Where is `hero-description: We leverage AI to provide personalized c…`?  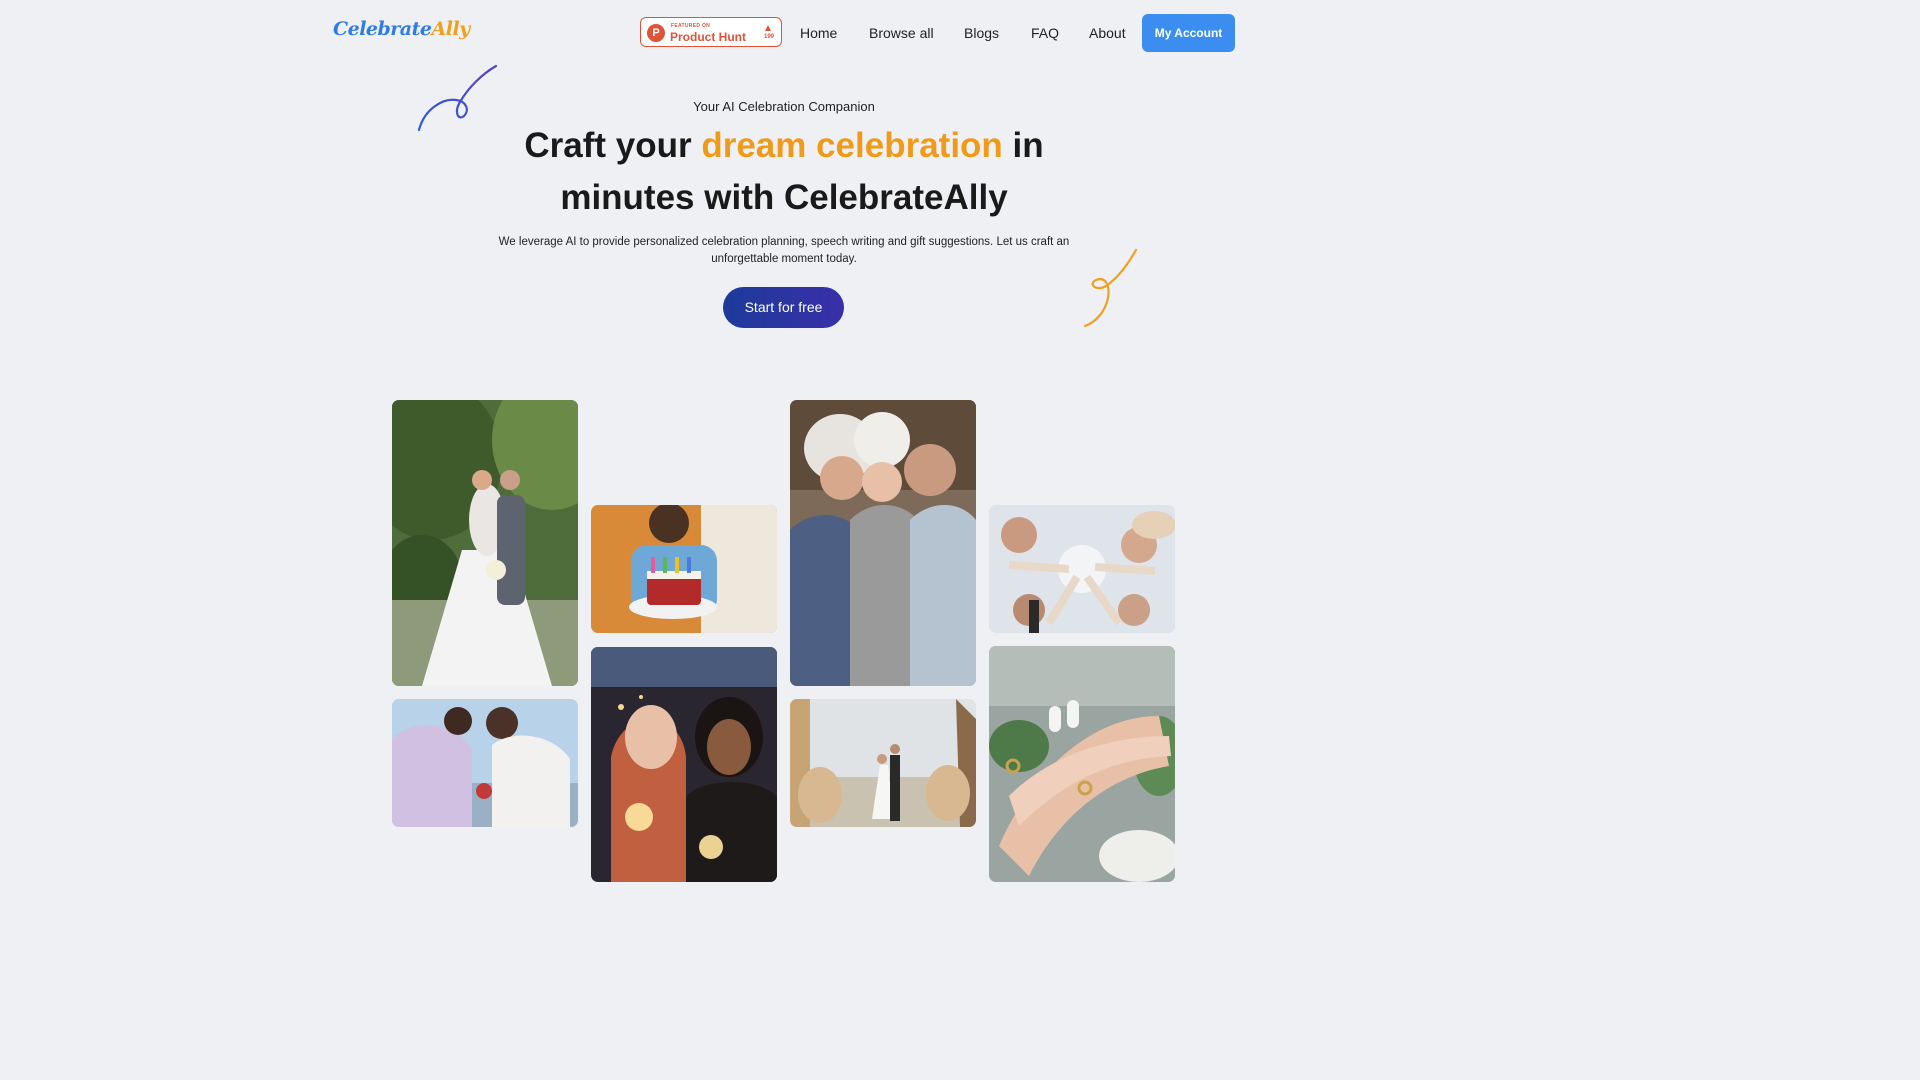
hero-description: We leverage AI to provide personalized c… is located at coordinates (784, 250).